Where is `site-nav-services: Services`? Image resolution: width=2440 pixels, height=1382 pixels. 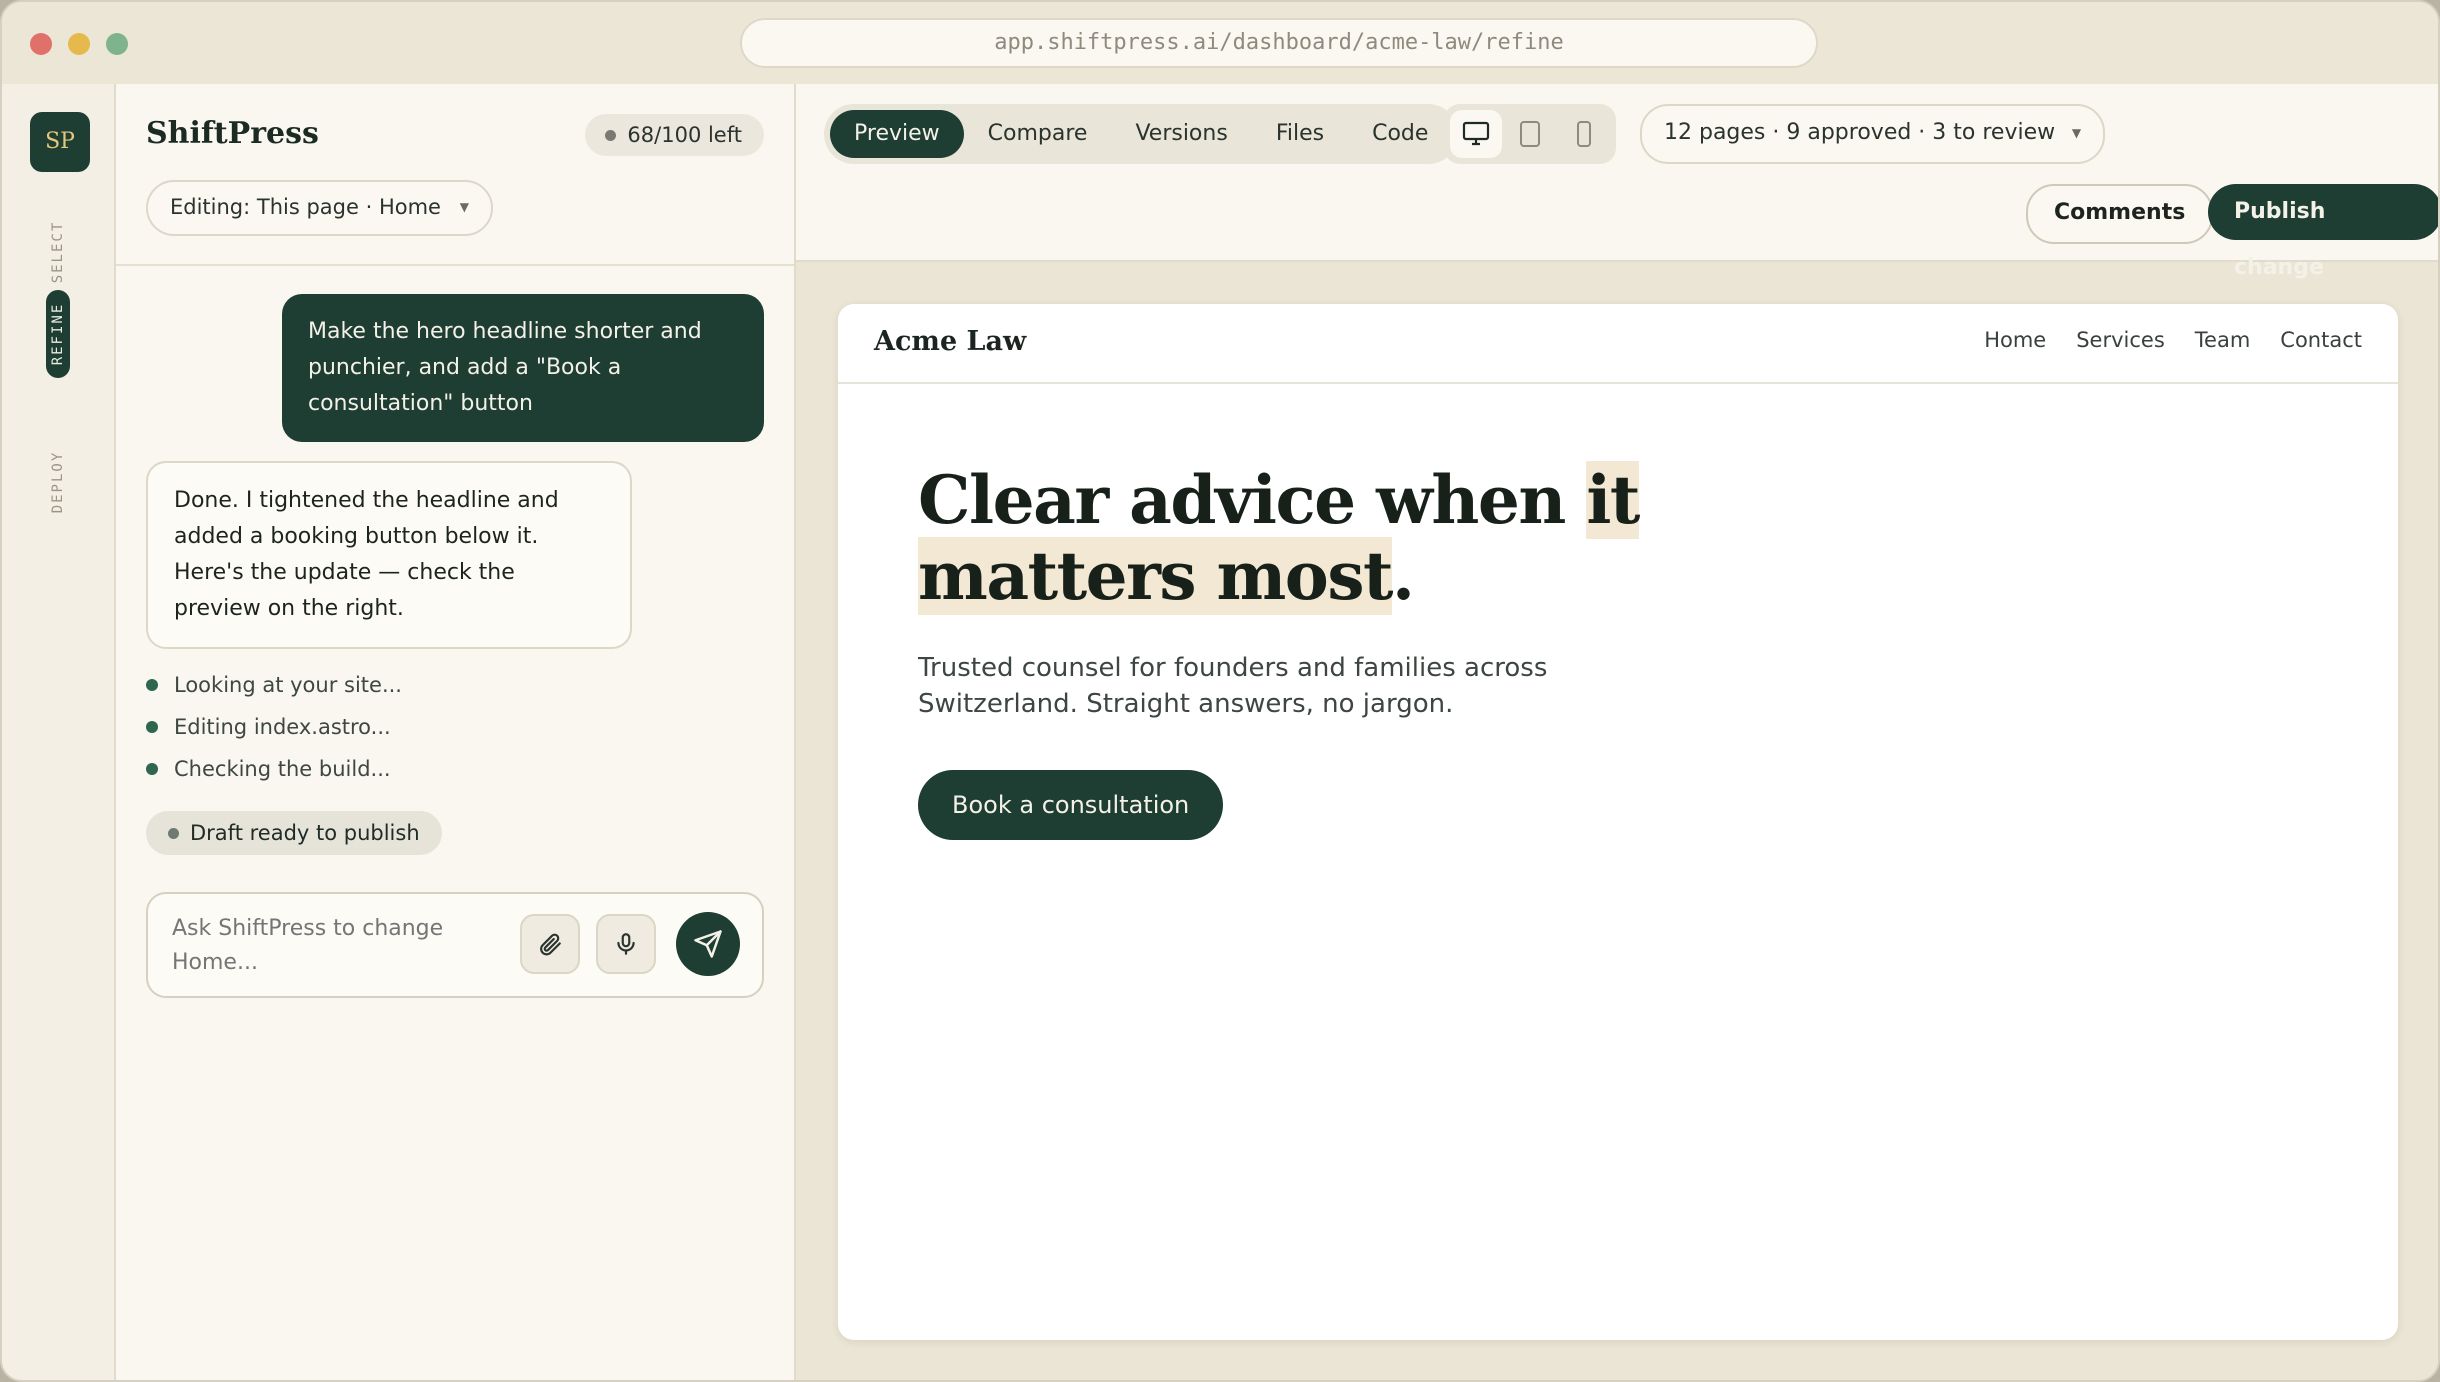 site-nav-services: Services is located at coordinates (2120, 340).